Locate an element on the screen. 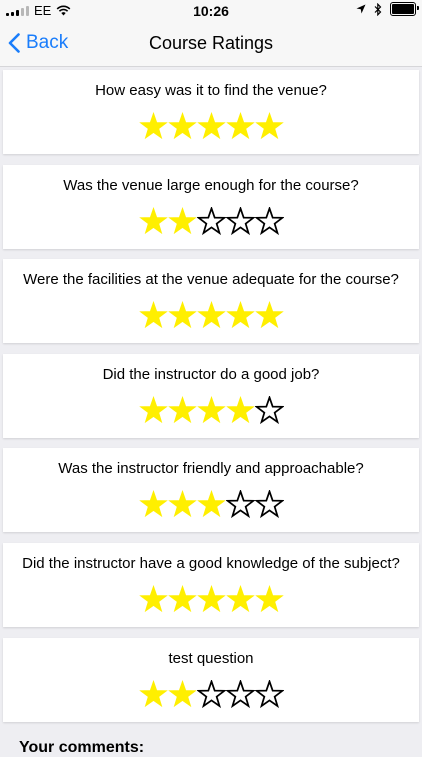 Image resolution: width=422 pixels, height=757 pixels. battery-icon is located at coordinates (404, 9).